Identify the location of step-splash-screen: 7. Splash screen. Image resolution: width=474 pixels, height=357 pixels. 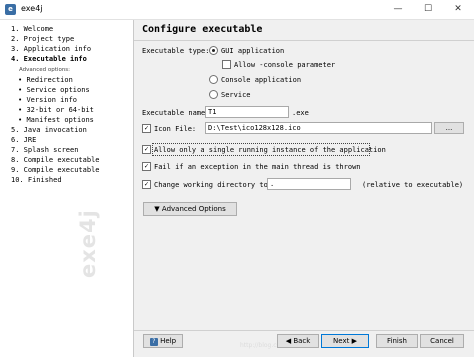
(44, 150).